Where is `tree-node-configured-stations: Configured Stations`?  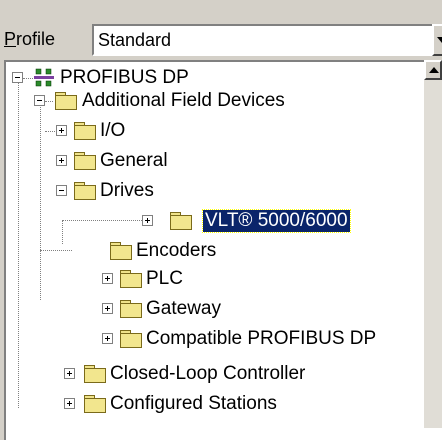 tree-node-configured-stations: Configured Stations is located at coordinates (193, 404).